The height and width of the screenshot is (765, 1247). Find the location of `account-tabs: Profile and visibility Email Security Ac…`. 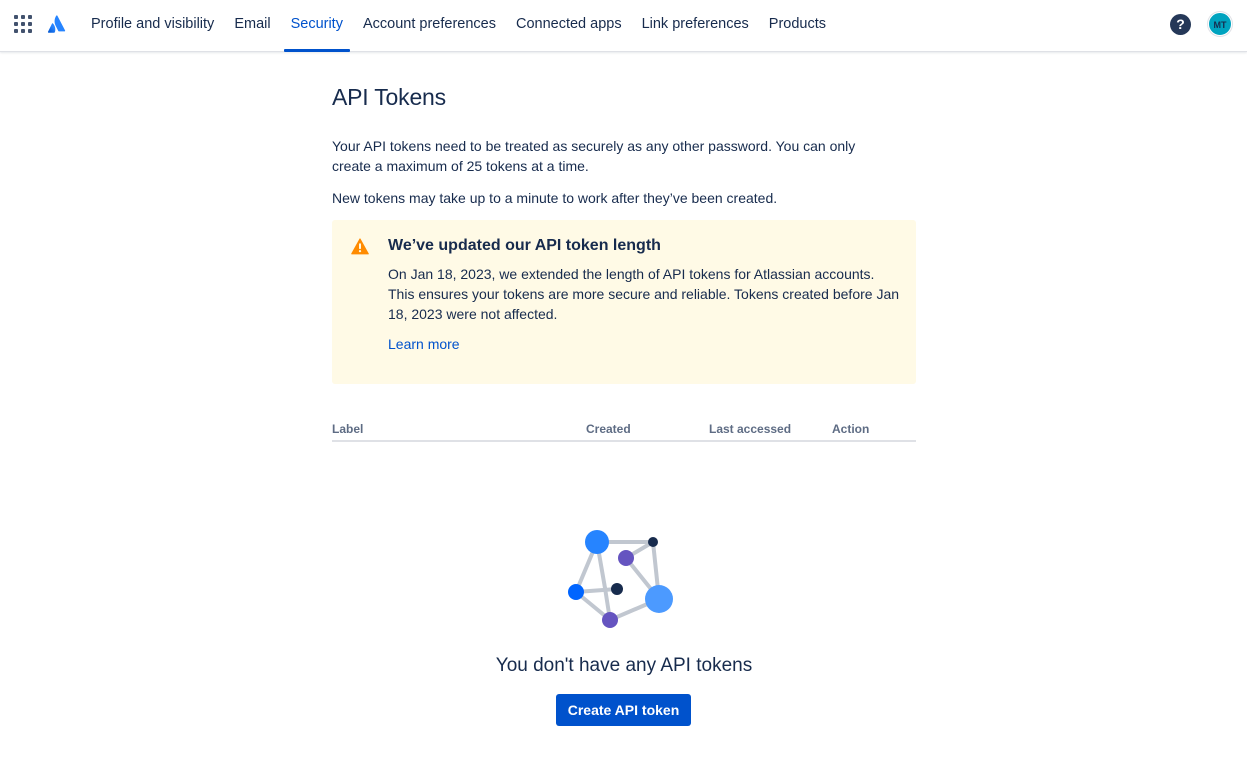

account-tabs: Profile and visibility Email Security Ac… is located at coordinates (458, 26).